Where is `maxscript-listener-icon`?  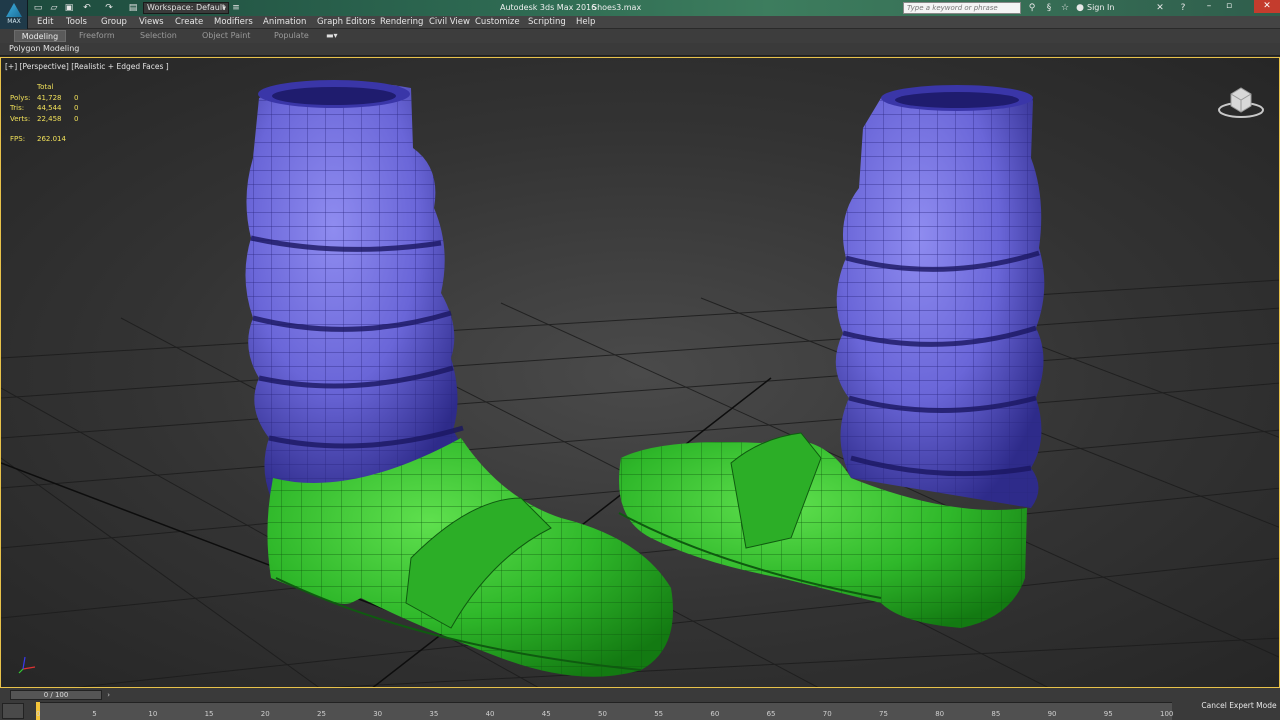
maxscript-listener-icon is located at coordinates (13, 711).